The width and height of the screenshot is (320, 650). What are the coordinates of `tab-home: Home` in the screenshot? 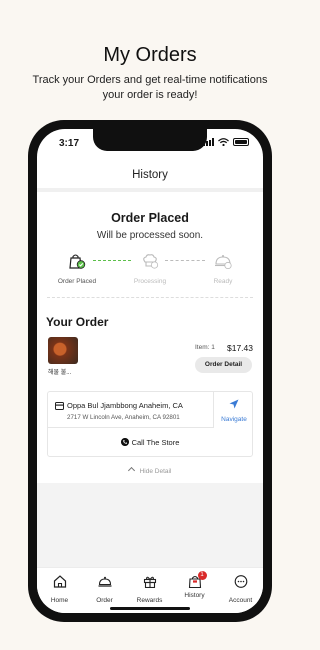 It's located at (59, 589).